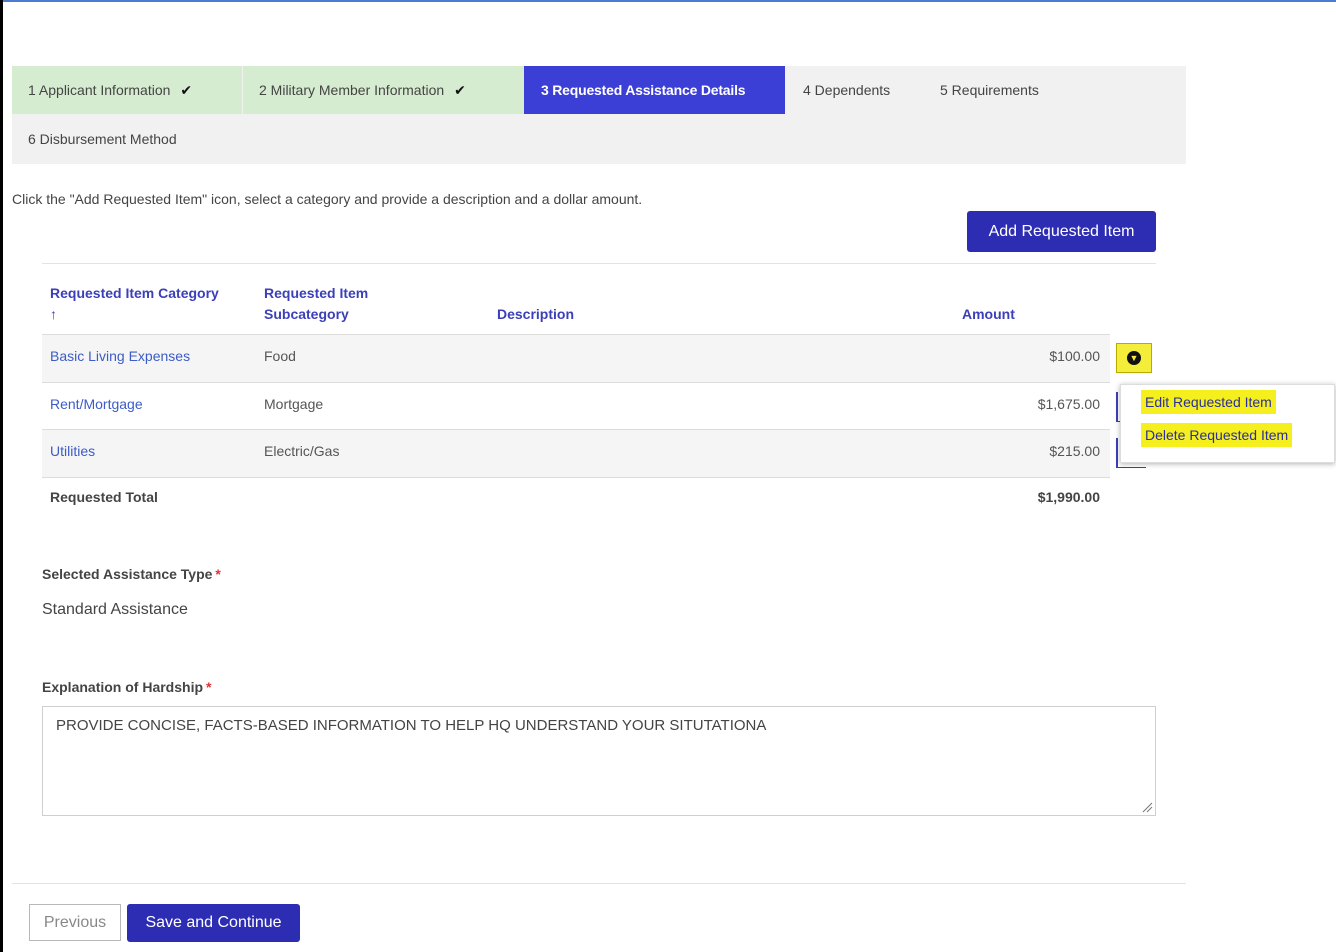 This screenshot has height=952, width=1336. What do you see at coordinates (316, 304) in the screenshot?
I see `column-header-subcategory: Requested Item Subcategory` at bounding box center [316, 304].